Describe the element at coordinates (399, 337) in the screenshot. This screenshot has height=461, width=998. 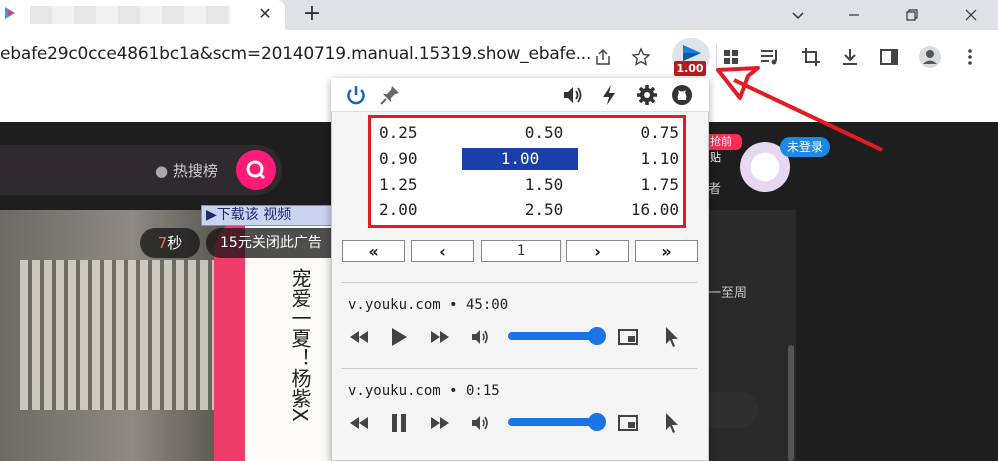
I see `play-icon` at that location.